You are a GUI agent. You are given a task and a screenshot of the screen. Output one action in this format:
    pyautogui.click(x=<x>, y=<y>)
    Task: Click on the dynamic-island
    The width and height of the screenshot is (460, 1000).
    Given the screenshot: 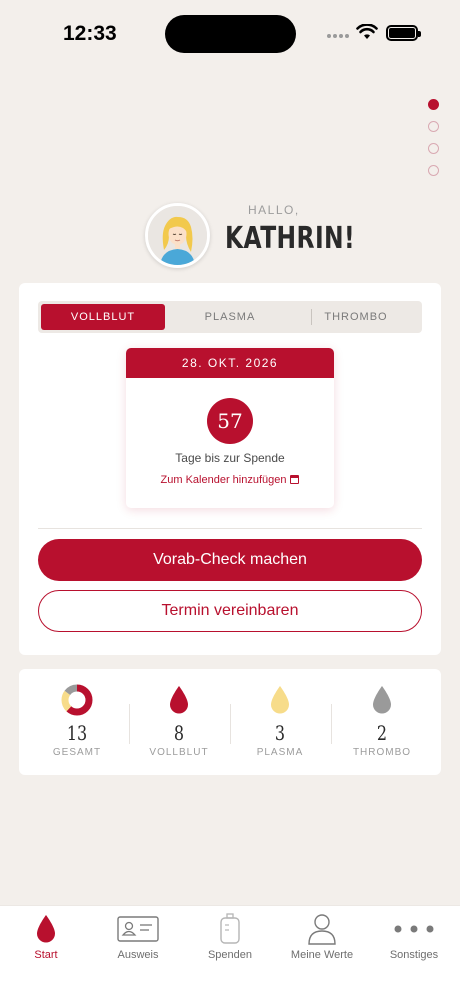 What is the action you would take?
    pyautogui.click(x=230, y=34)
    